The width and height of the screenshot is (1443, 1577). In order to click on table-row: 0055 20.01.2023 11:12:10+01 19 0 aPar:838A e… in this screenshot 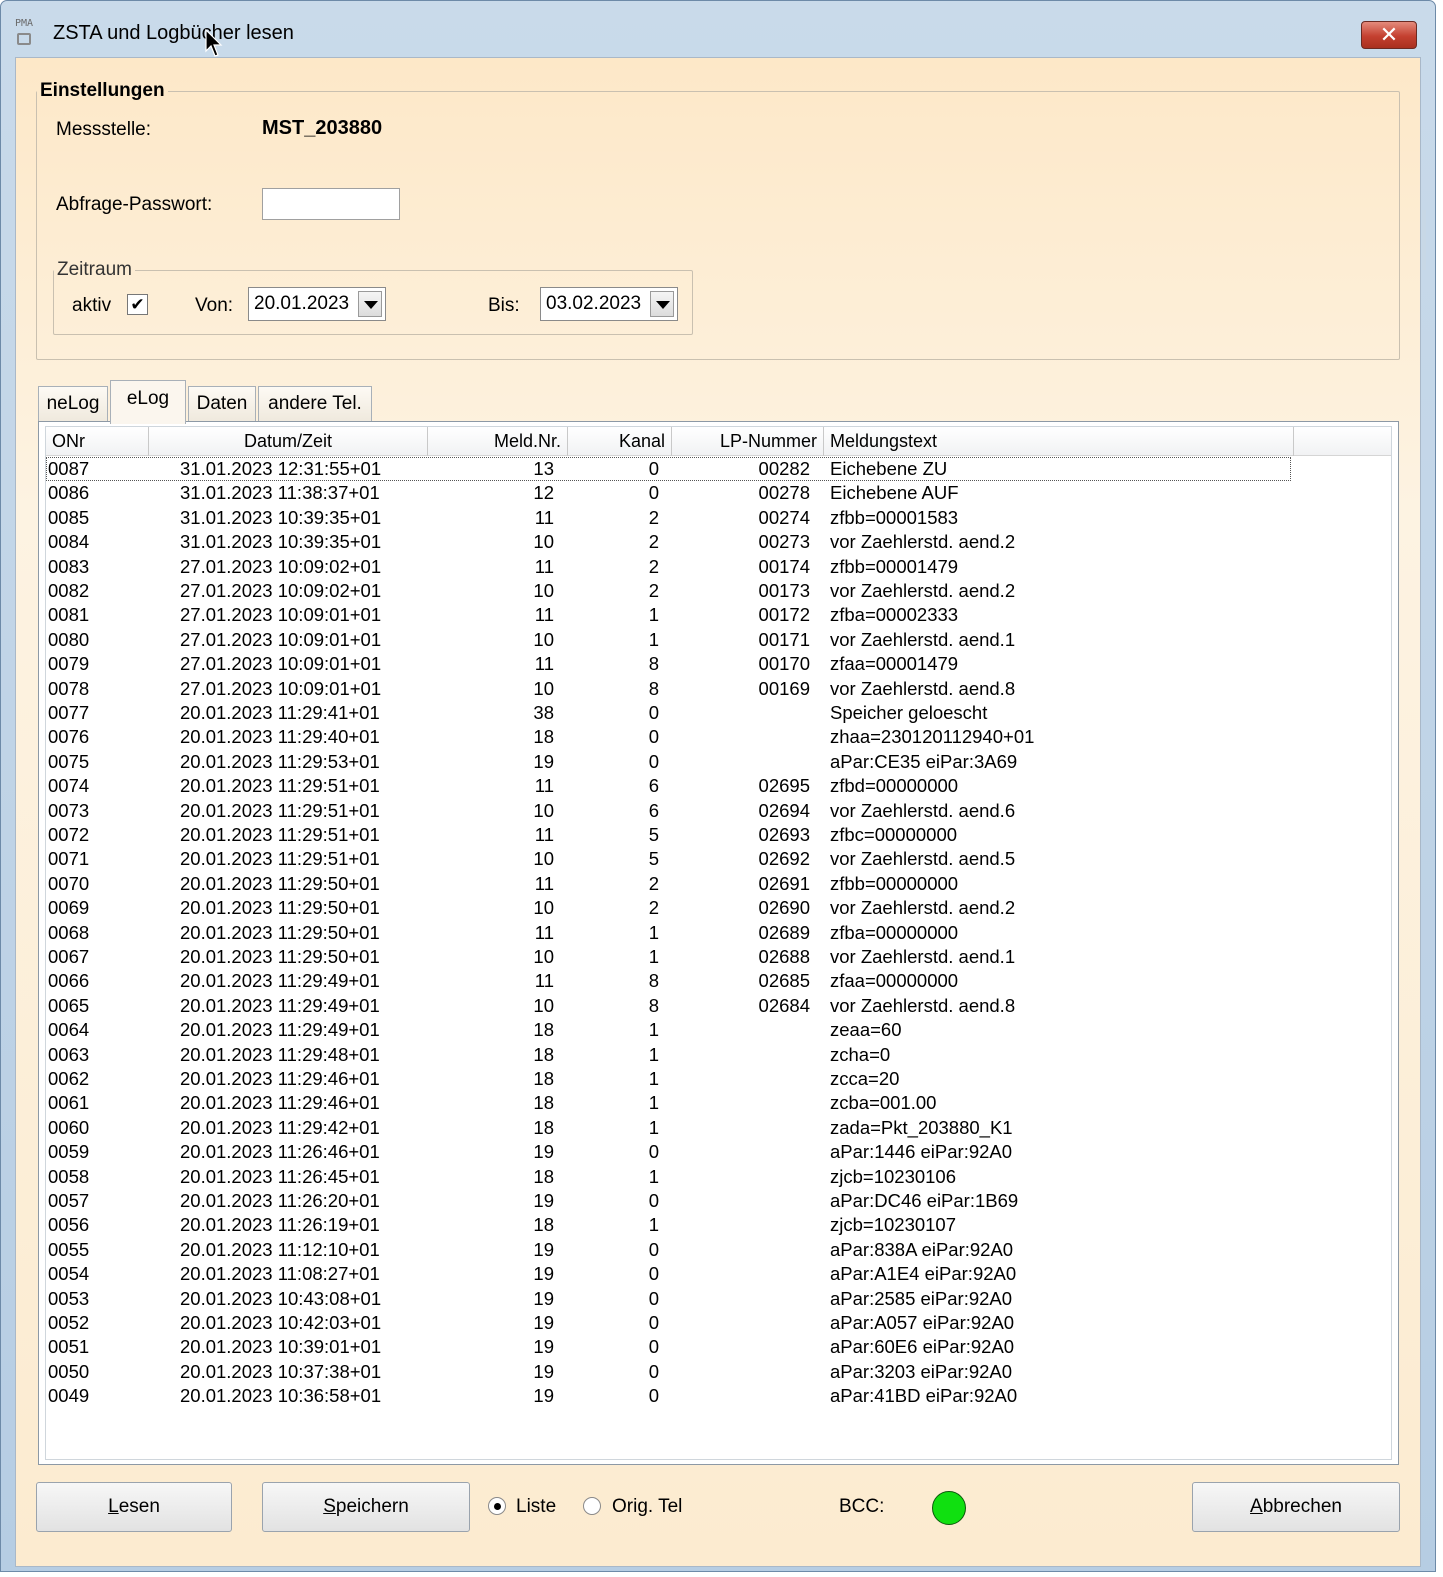, I will do `click(668, 1250)`.